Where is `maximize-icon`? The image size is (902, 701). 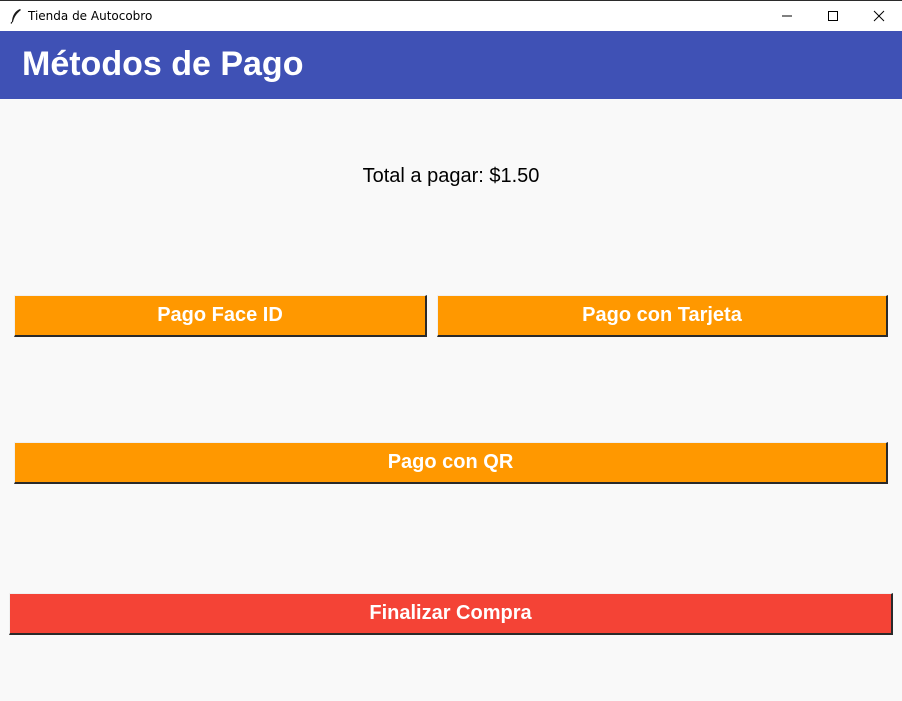 maximize-icon is located at coordinates (833, 16).